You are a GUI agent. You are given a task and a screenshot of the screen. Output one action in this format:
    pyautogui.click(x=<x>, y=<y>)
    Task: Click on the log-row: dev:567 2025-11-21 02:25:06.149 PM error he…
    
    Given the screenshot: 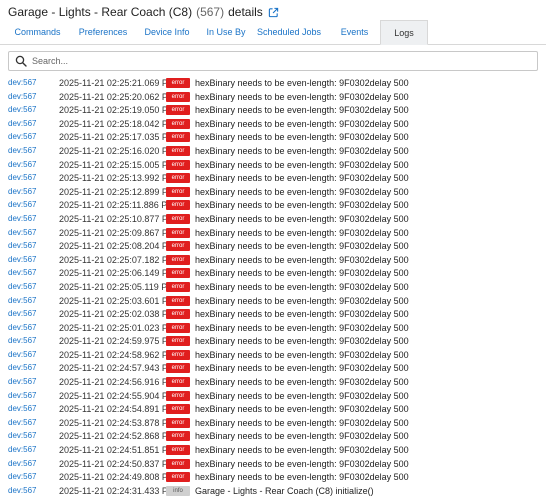 What is the action you would take?
    pyautogui.click(x=273, y=274)
    